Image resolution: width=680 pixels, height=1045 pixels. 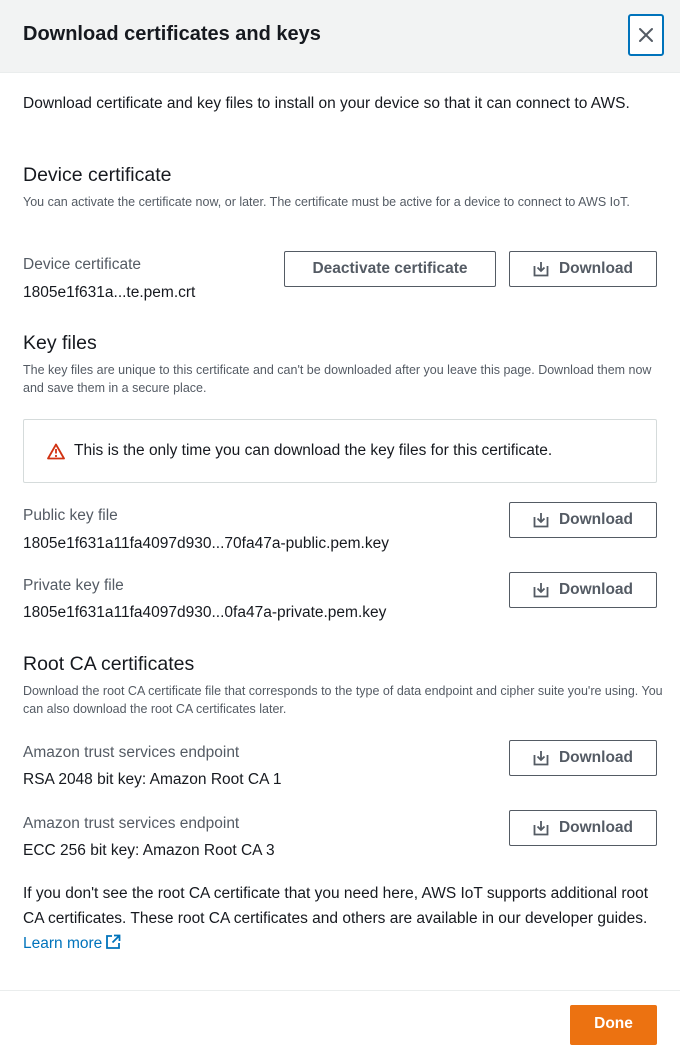 I want to click on dialog-title: Download certificates and keys, so click(x=172, y=34).